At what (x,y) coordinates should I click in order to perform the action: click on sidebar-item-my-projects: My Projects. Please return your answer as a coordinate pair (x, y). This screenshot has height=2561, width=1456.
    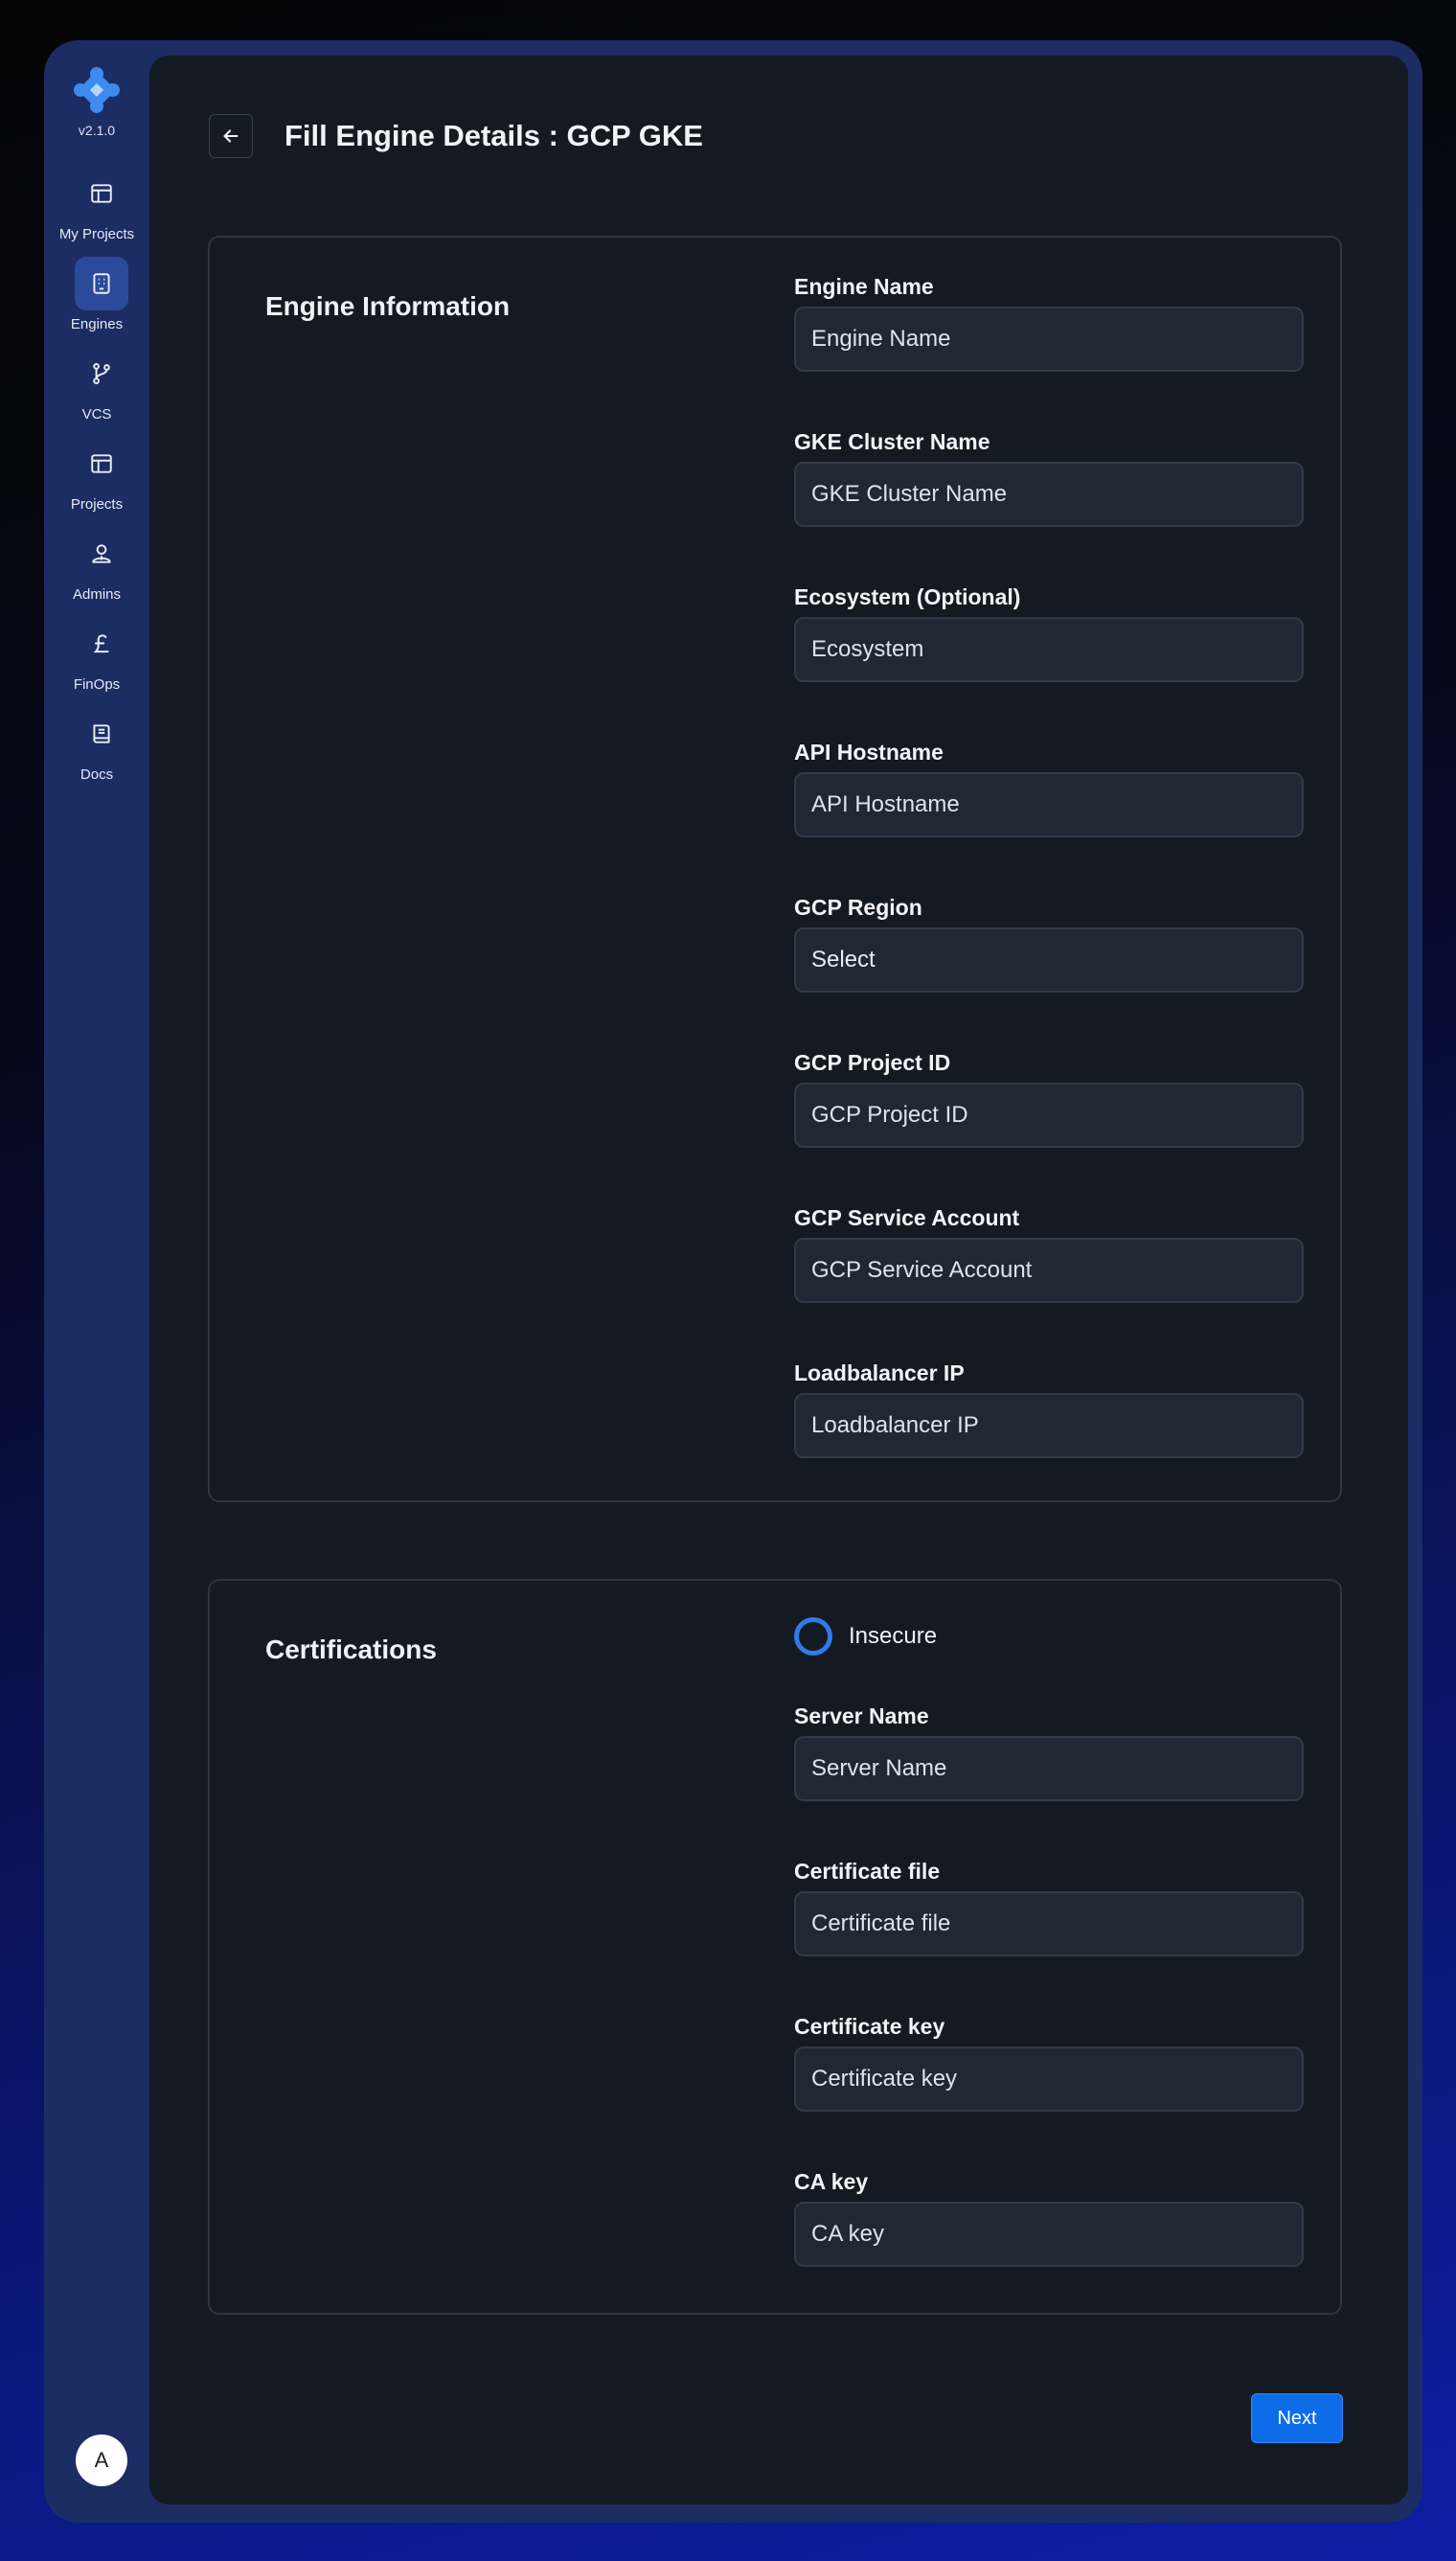
    Looking at the image, I should click on (96, 210).